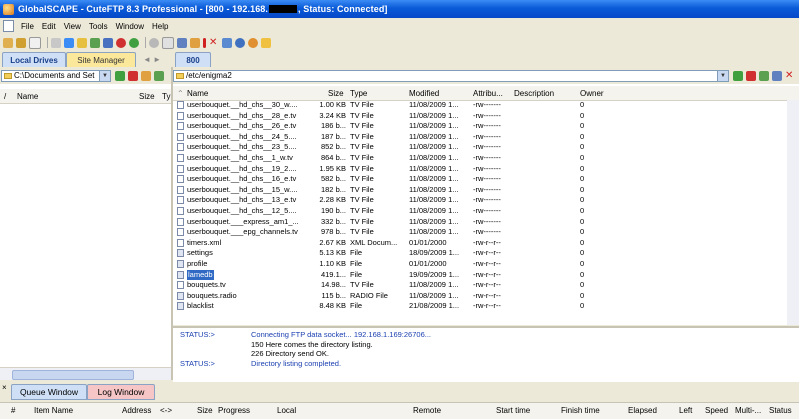  I want to click on file-row: profile 1.10 KB File 01/01/2000 -rw-r--r-- 0, so click(479, 264).